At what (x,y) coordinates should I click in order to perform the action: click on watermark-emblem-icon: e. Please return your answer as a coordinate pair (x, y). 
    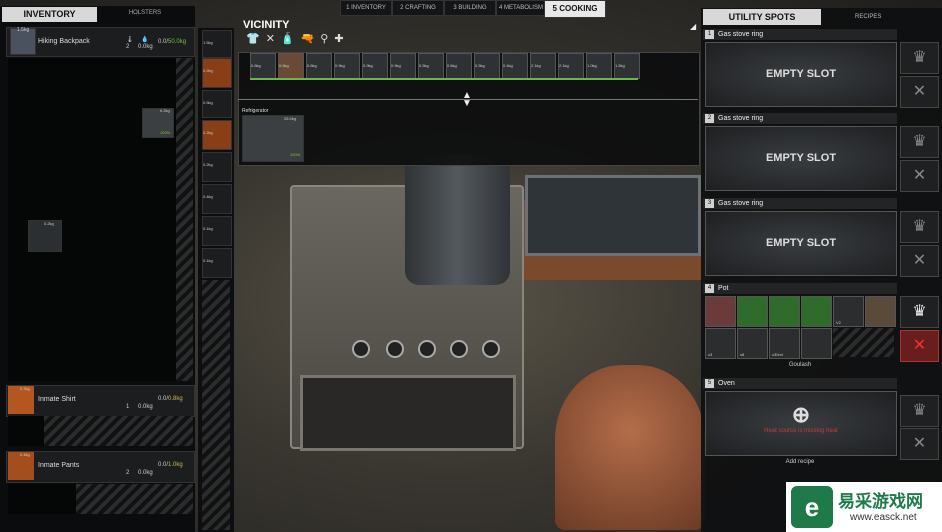
    Looking at the image, I should click on (812, 507).